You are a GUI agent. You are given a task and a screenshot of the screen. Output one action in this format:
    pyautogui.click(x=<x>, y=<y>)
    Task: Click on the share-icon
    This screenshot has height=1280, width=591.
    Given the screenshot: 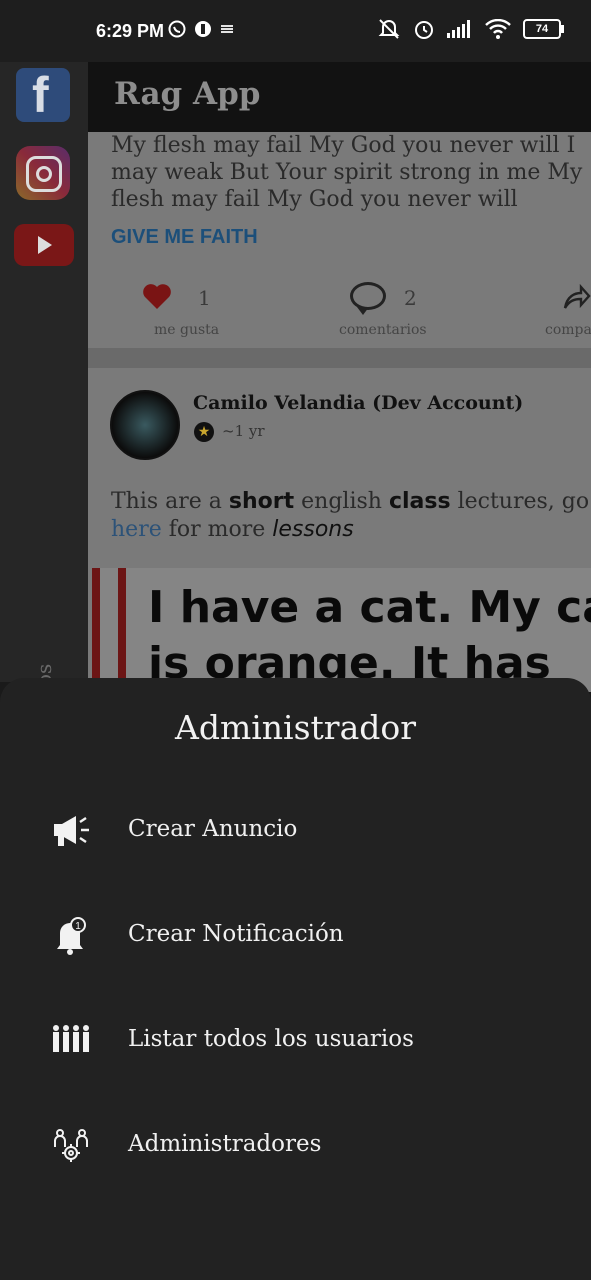 What is the action you would take?
    pyautogui.click(x=577, y=296)
    